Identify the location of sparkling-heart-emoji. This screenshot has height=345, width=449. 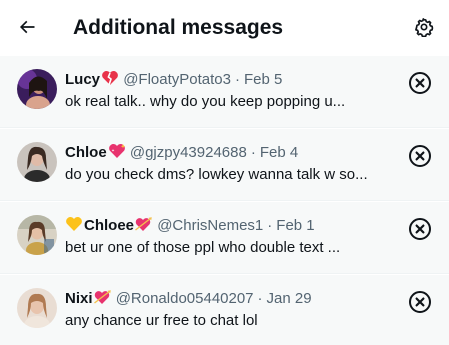
(117, 151).